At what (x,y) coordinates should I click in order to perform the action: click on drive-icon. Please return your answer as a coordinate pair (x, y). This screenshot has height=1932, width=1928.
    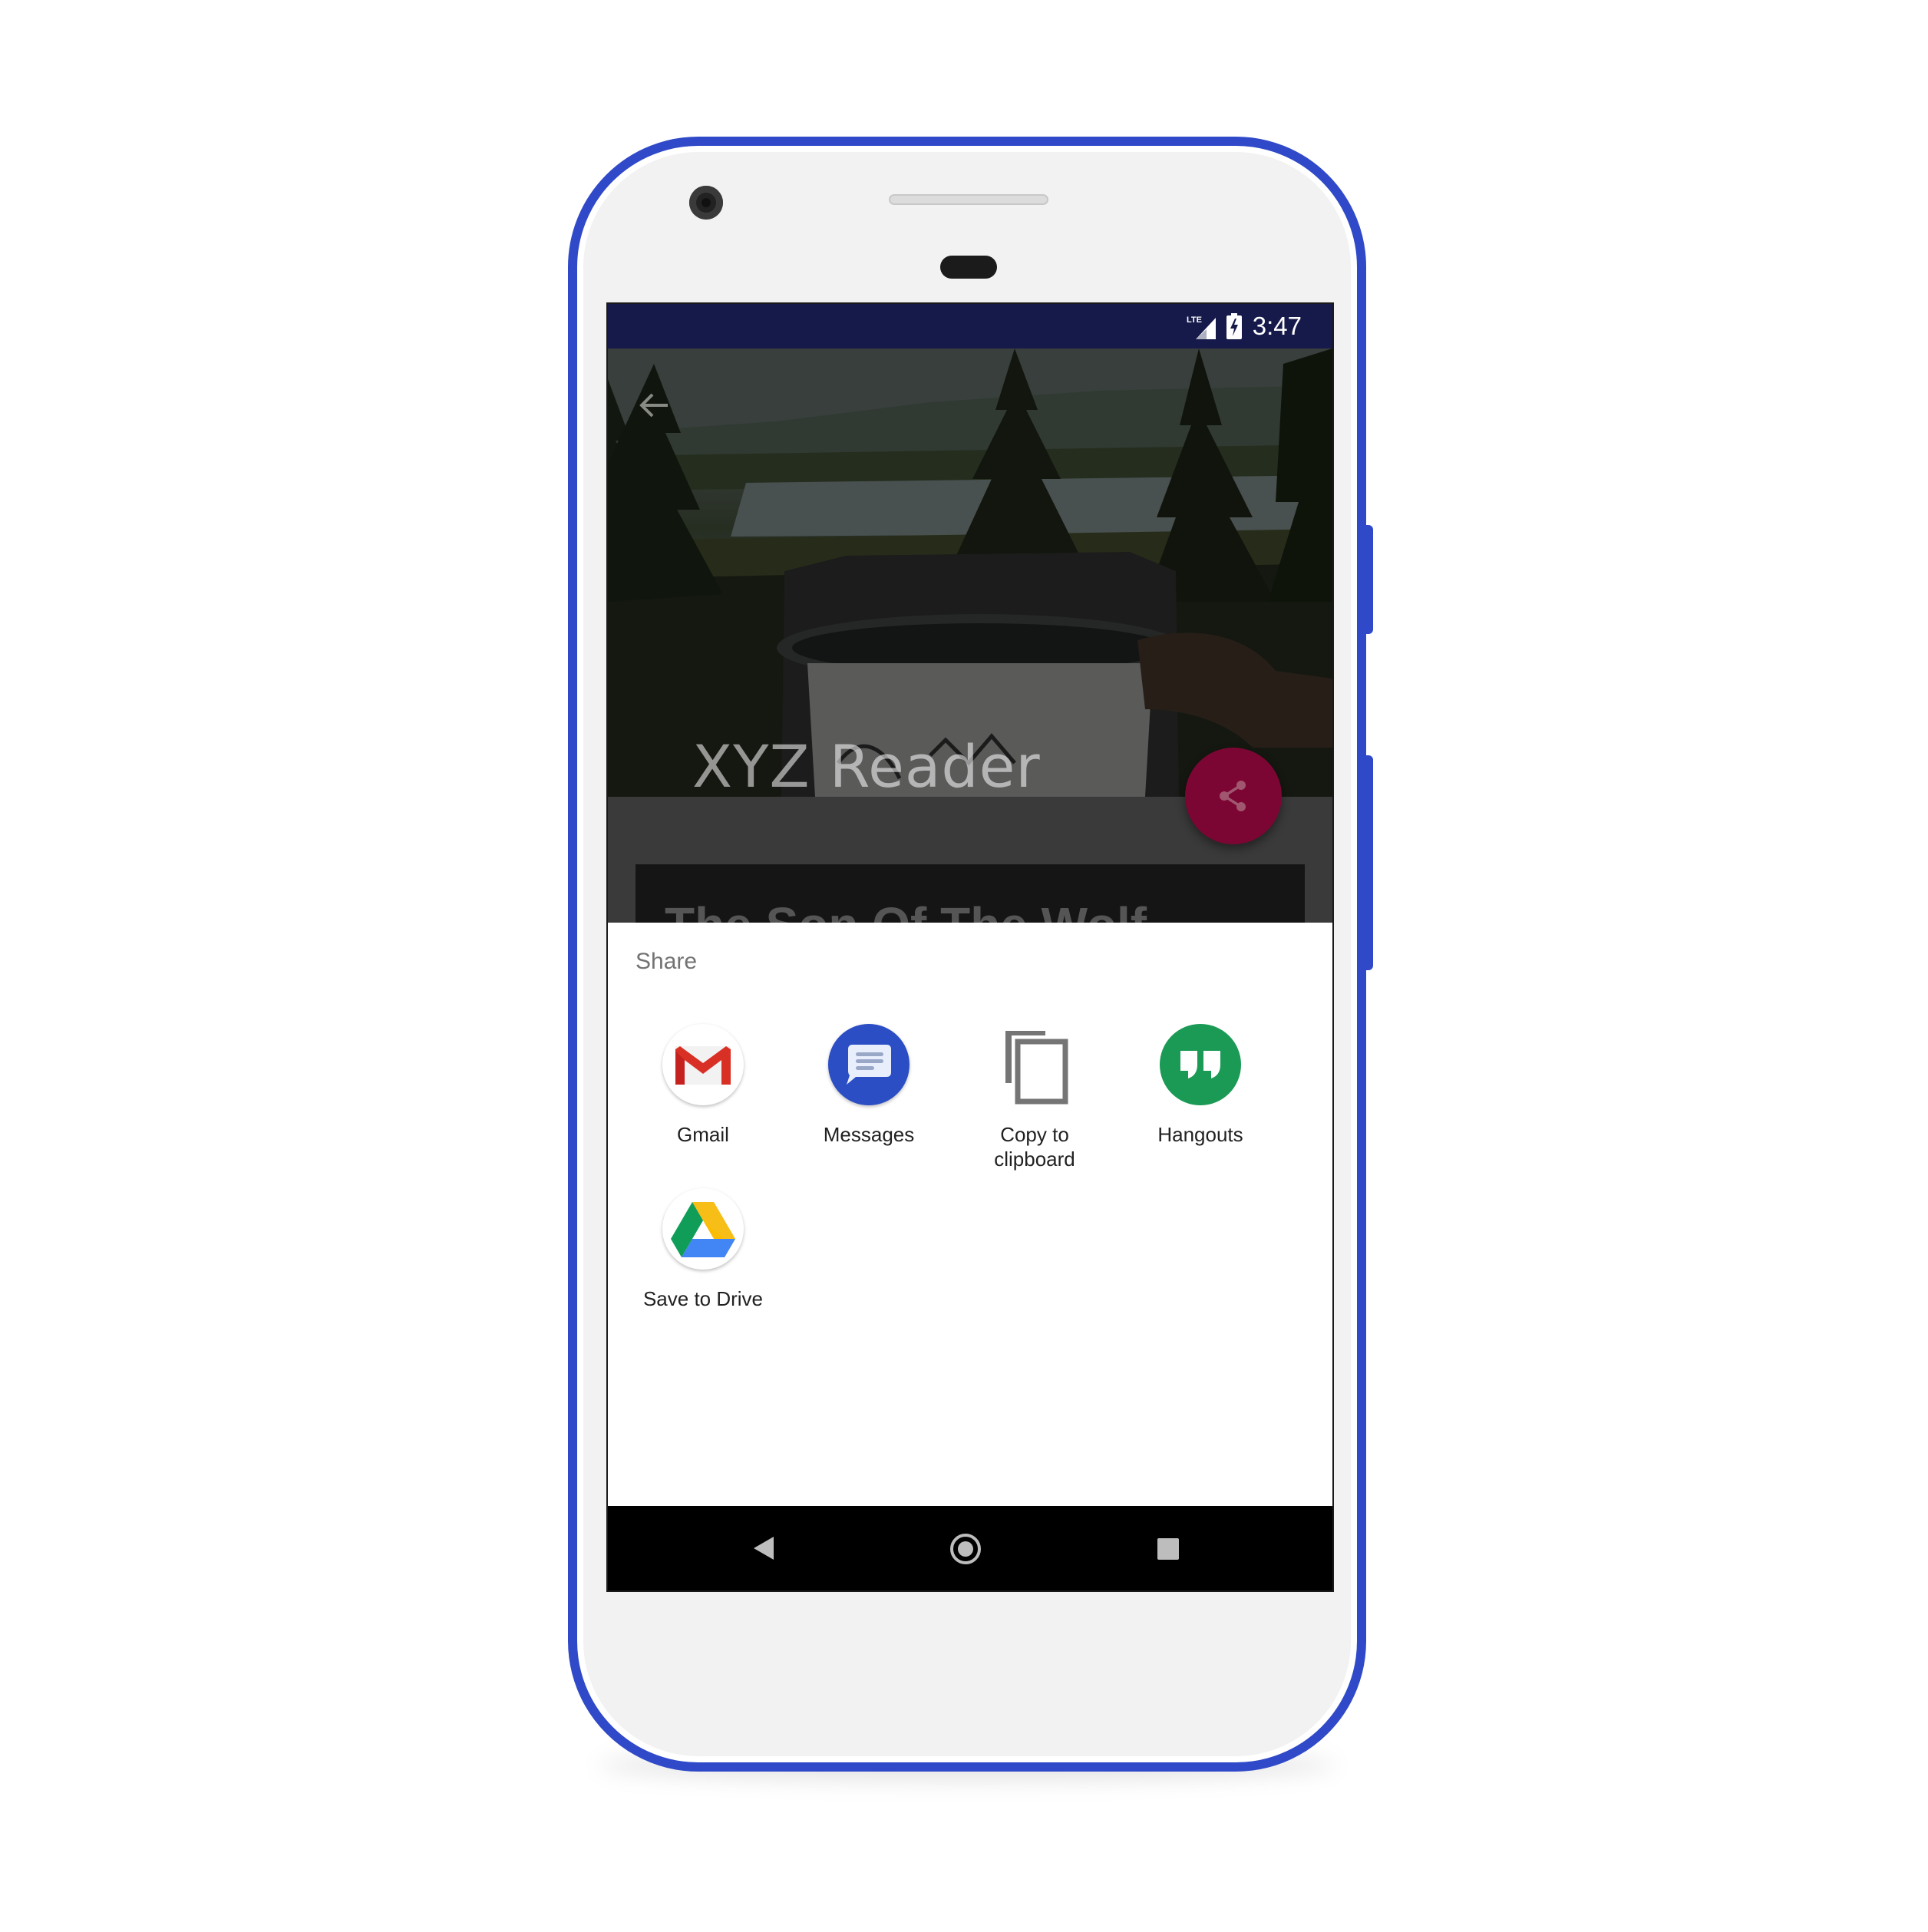
    Looking at the image, I should click on (703, 1229).